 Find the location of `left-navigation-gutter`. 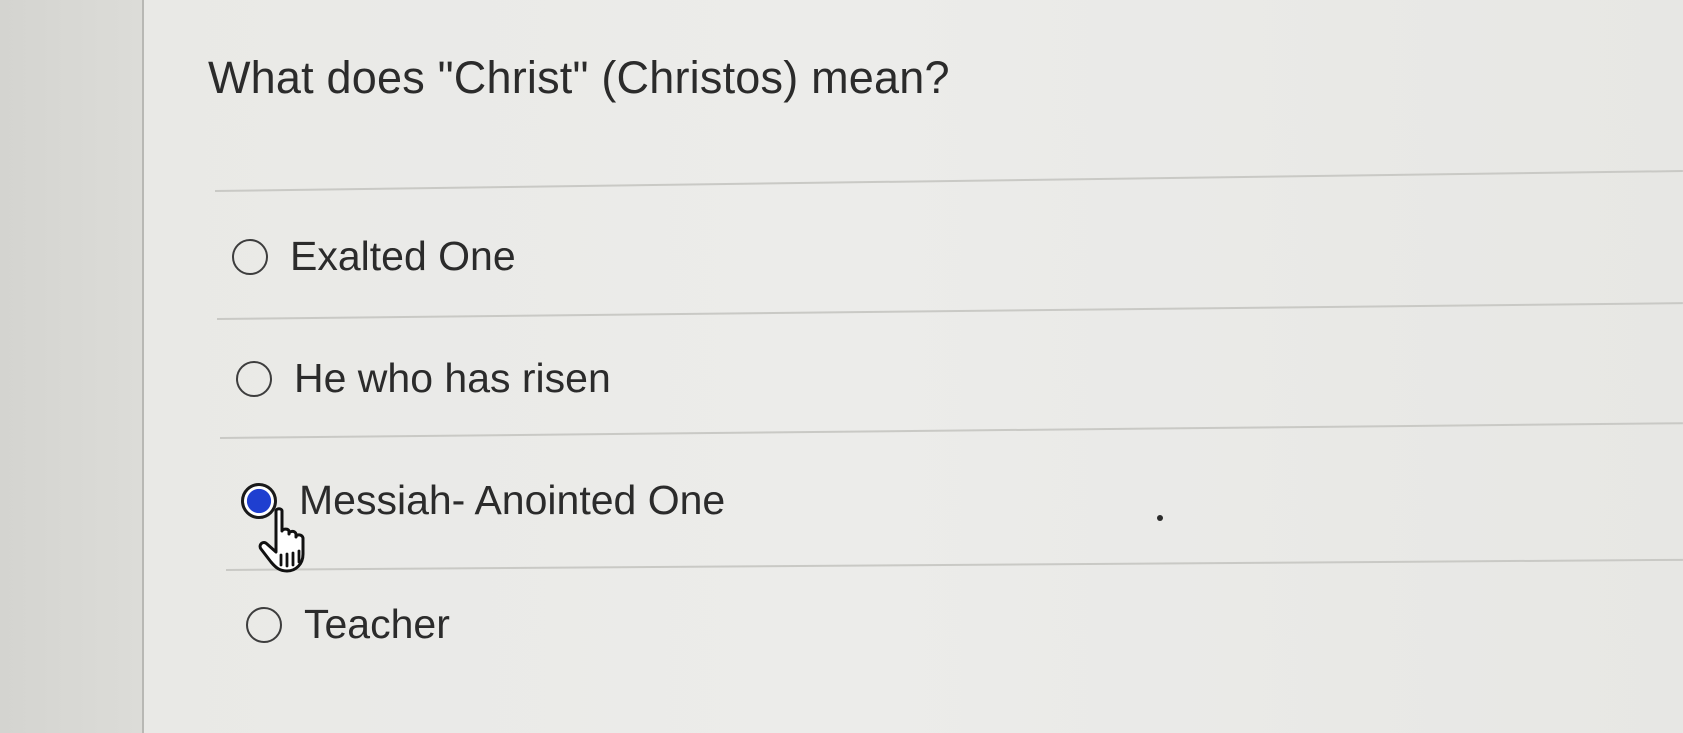

left-navigation-gutter is located at coordinates (71, 366).